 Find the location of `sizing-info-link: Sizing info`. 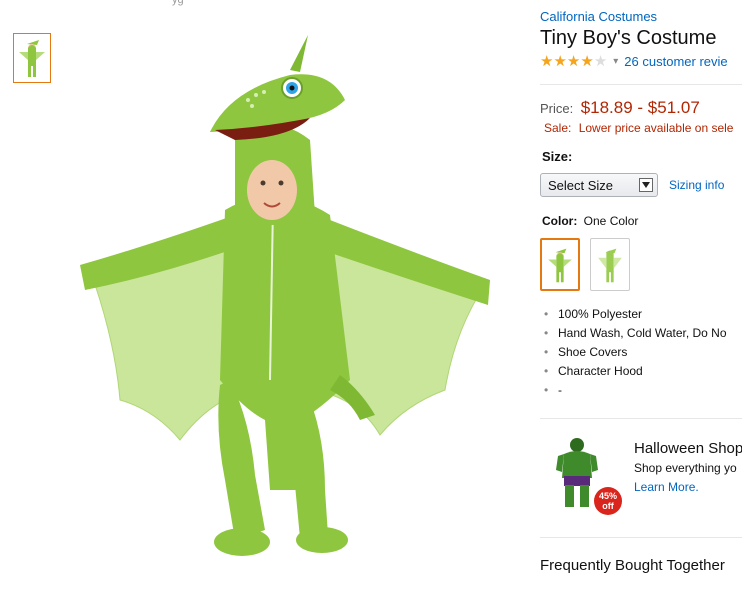

sizing-info-link: Sizing info is located at coordinates (696, 185).